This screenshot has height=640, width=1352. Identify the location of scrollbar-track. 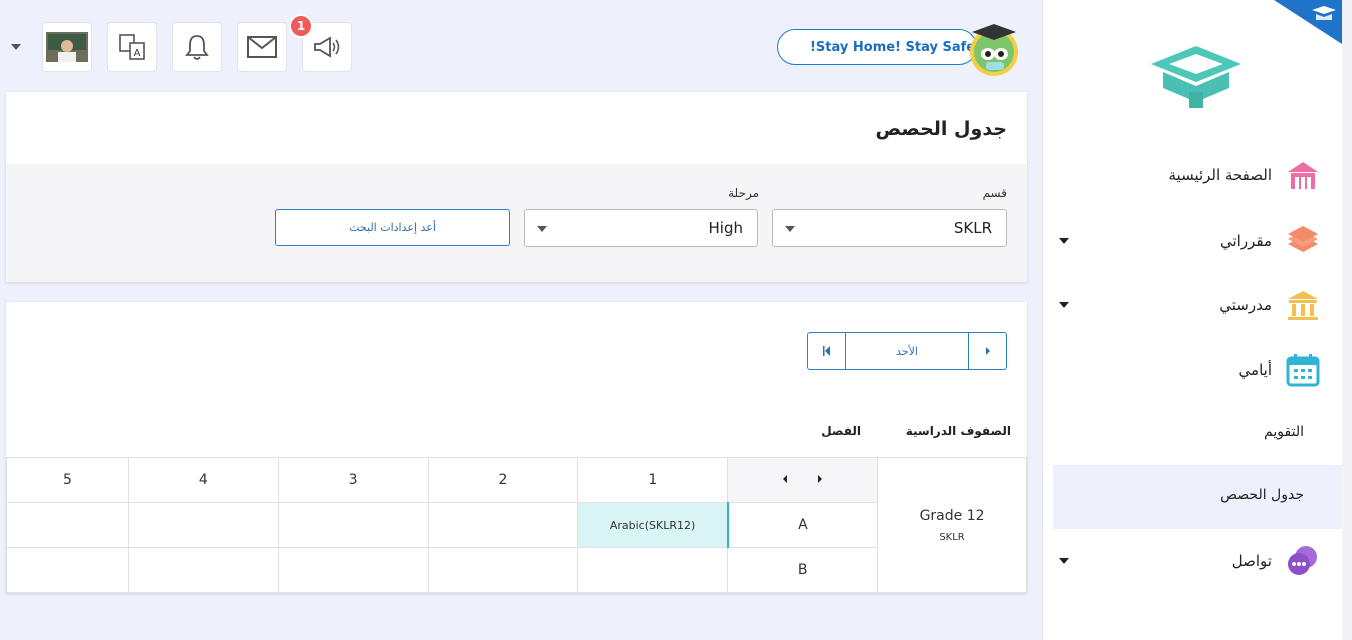
(1347, 320).